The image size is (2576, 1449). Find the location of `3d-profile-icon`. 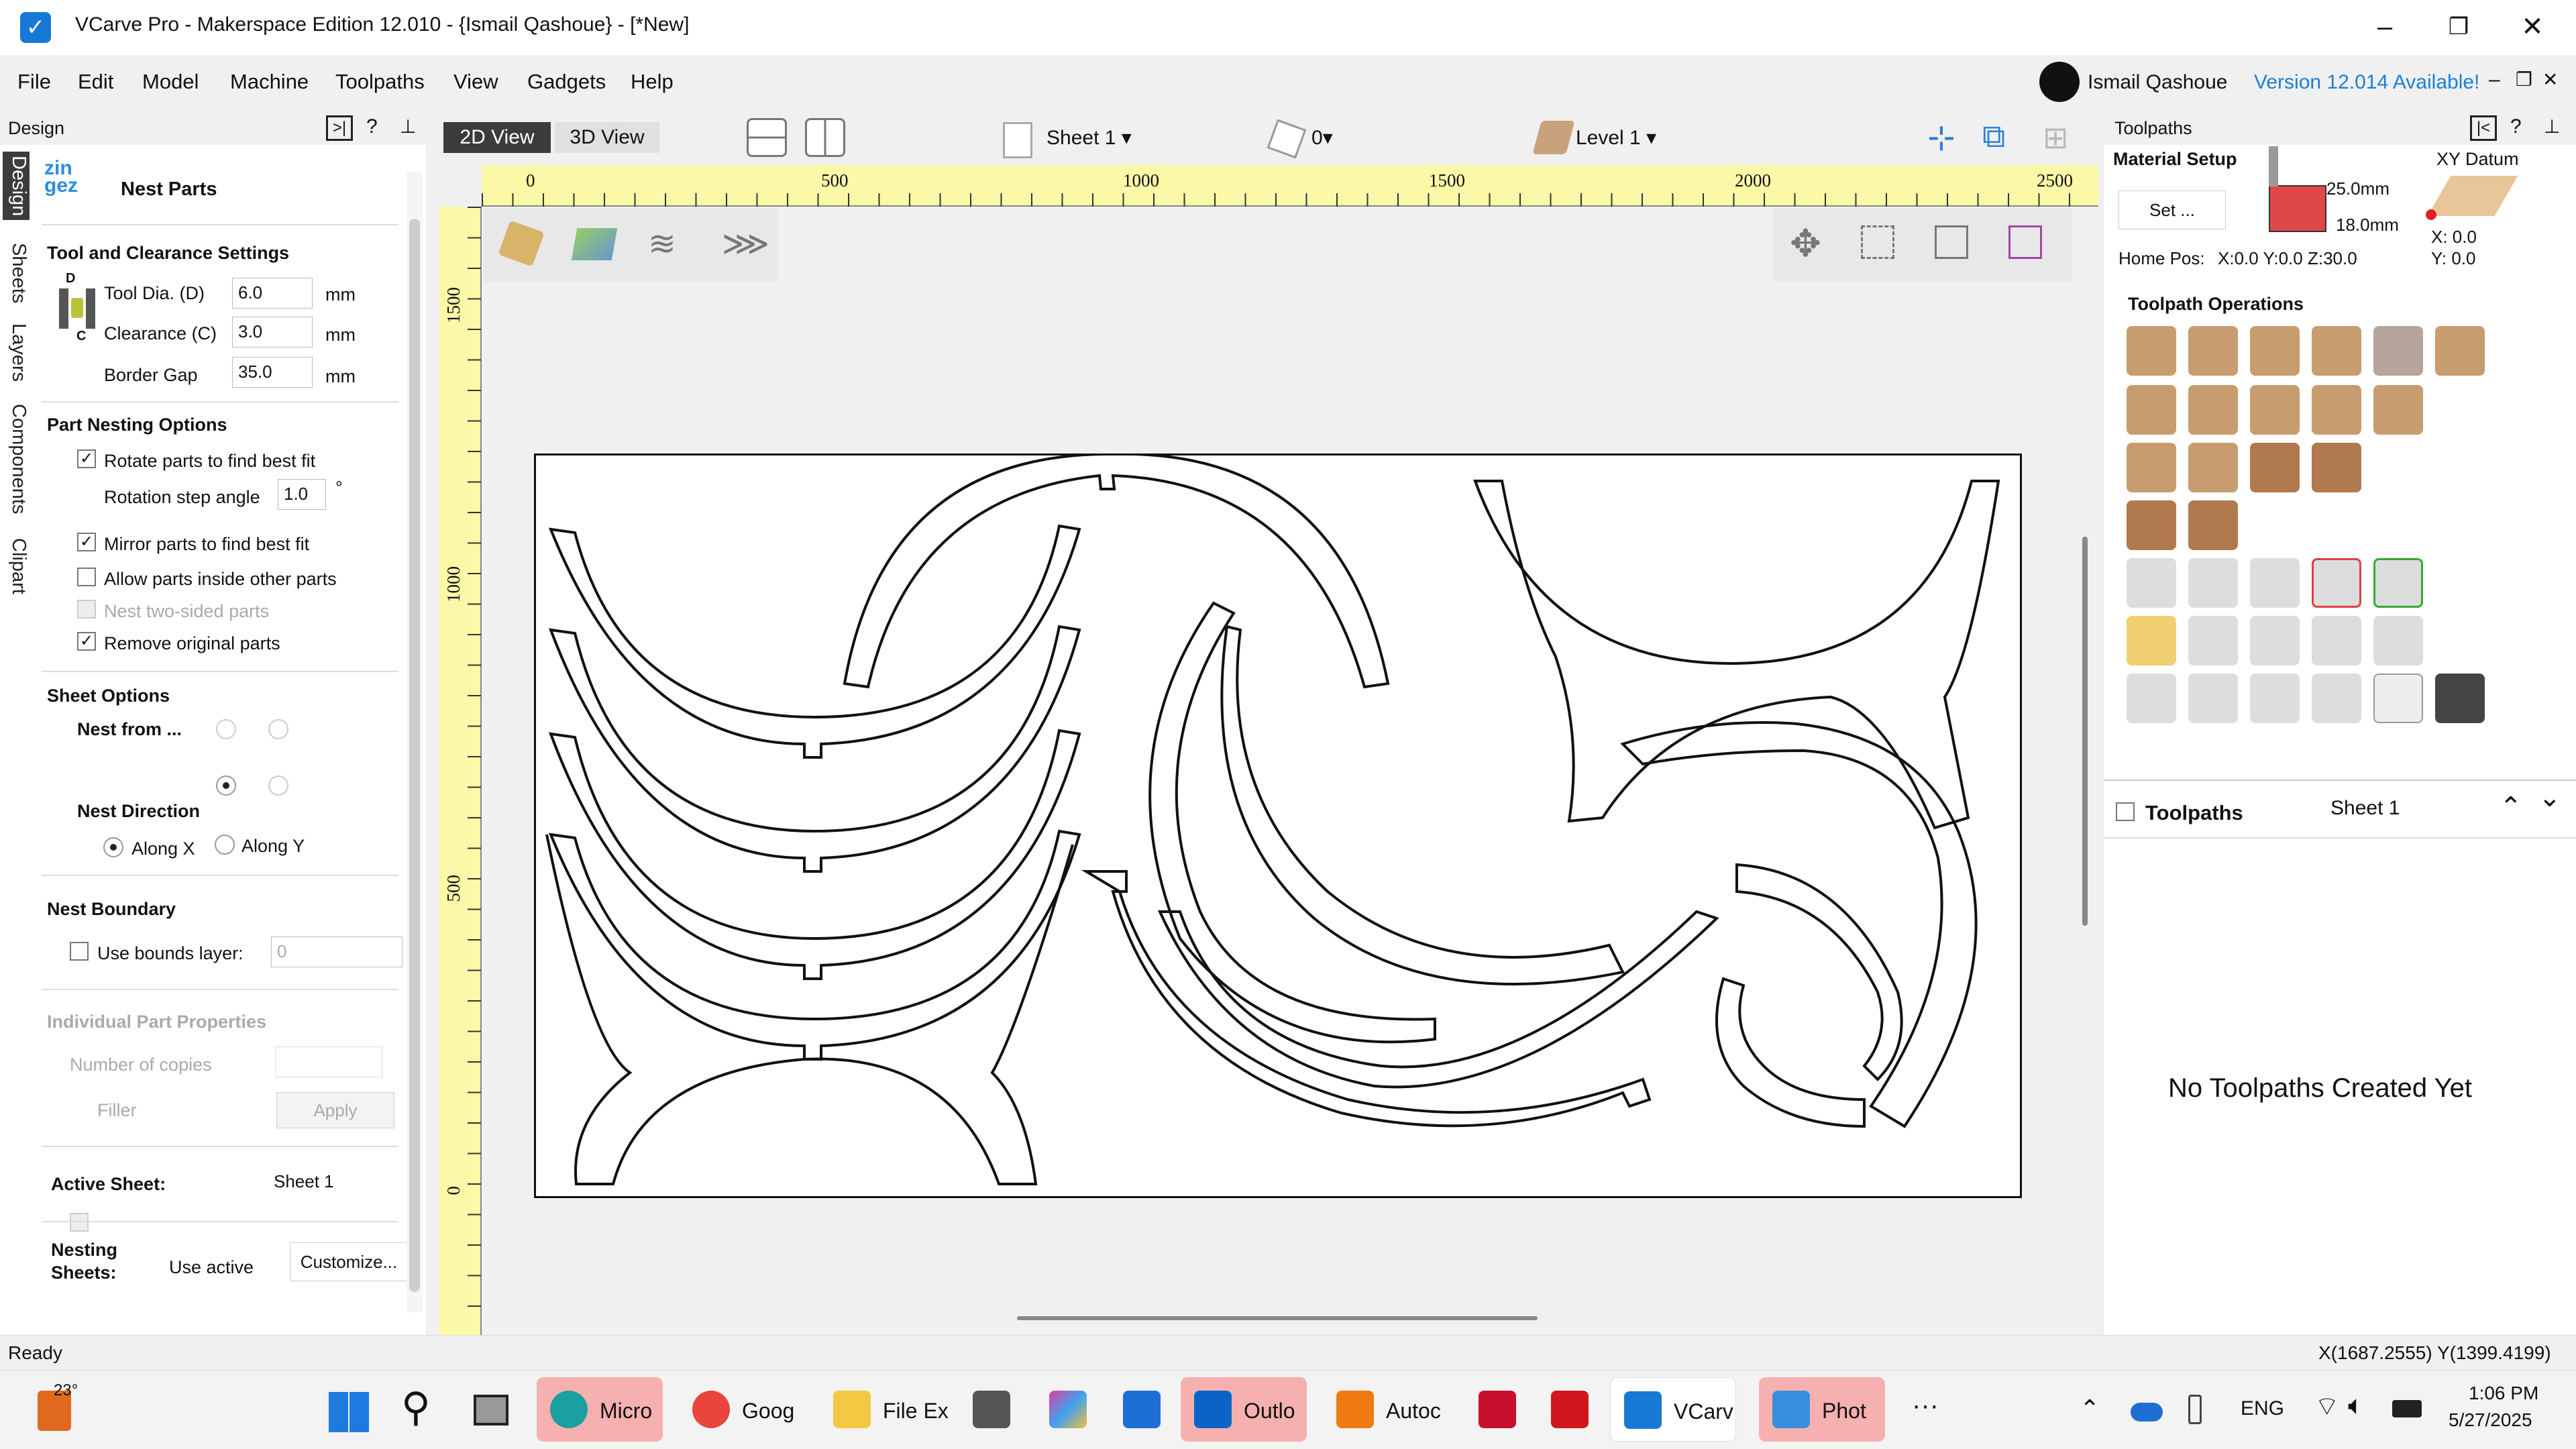

3d-profile-icon is located at coordinates (2151, 525).